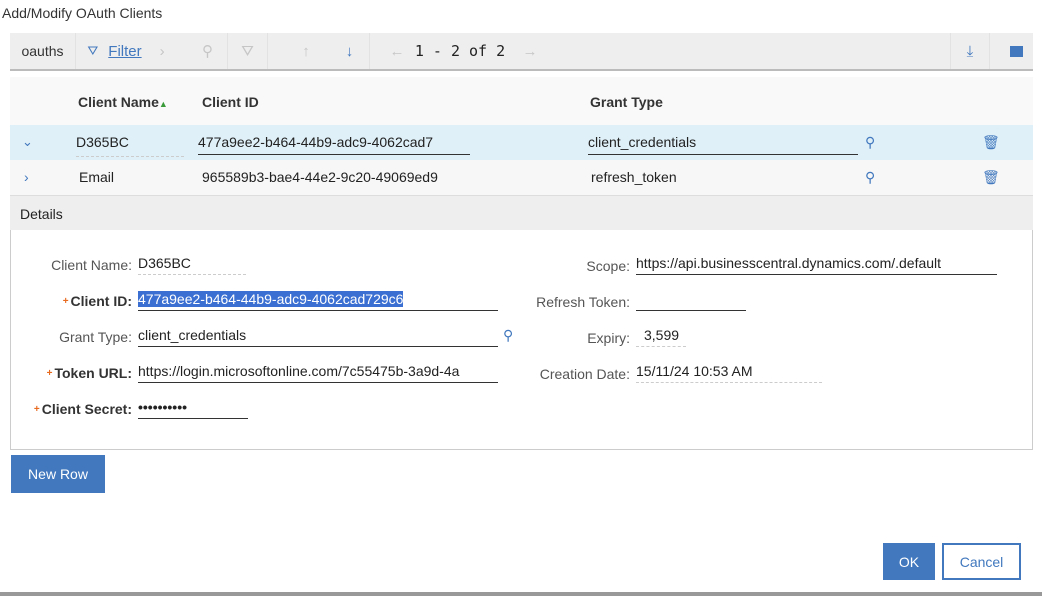  Describe the element at coordinates (981, 561) in the screenshot. I see `cancel-button: Cancel` at that location.